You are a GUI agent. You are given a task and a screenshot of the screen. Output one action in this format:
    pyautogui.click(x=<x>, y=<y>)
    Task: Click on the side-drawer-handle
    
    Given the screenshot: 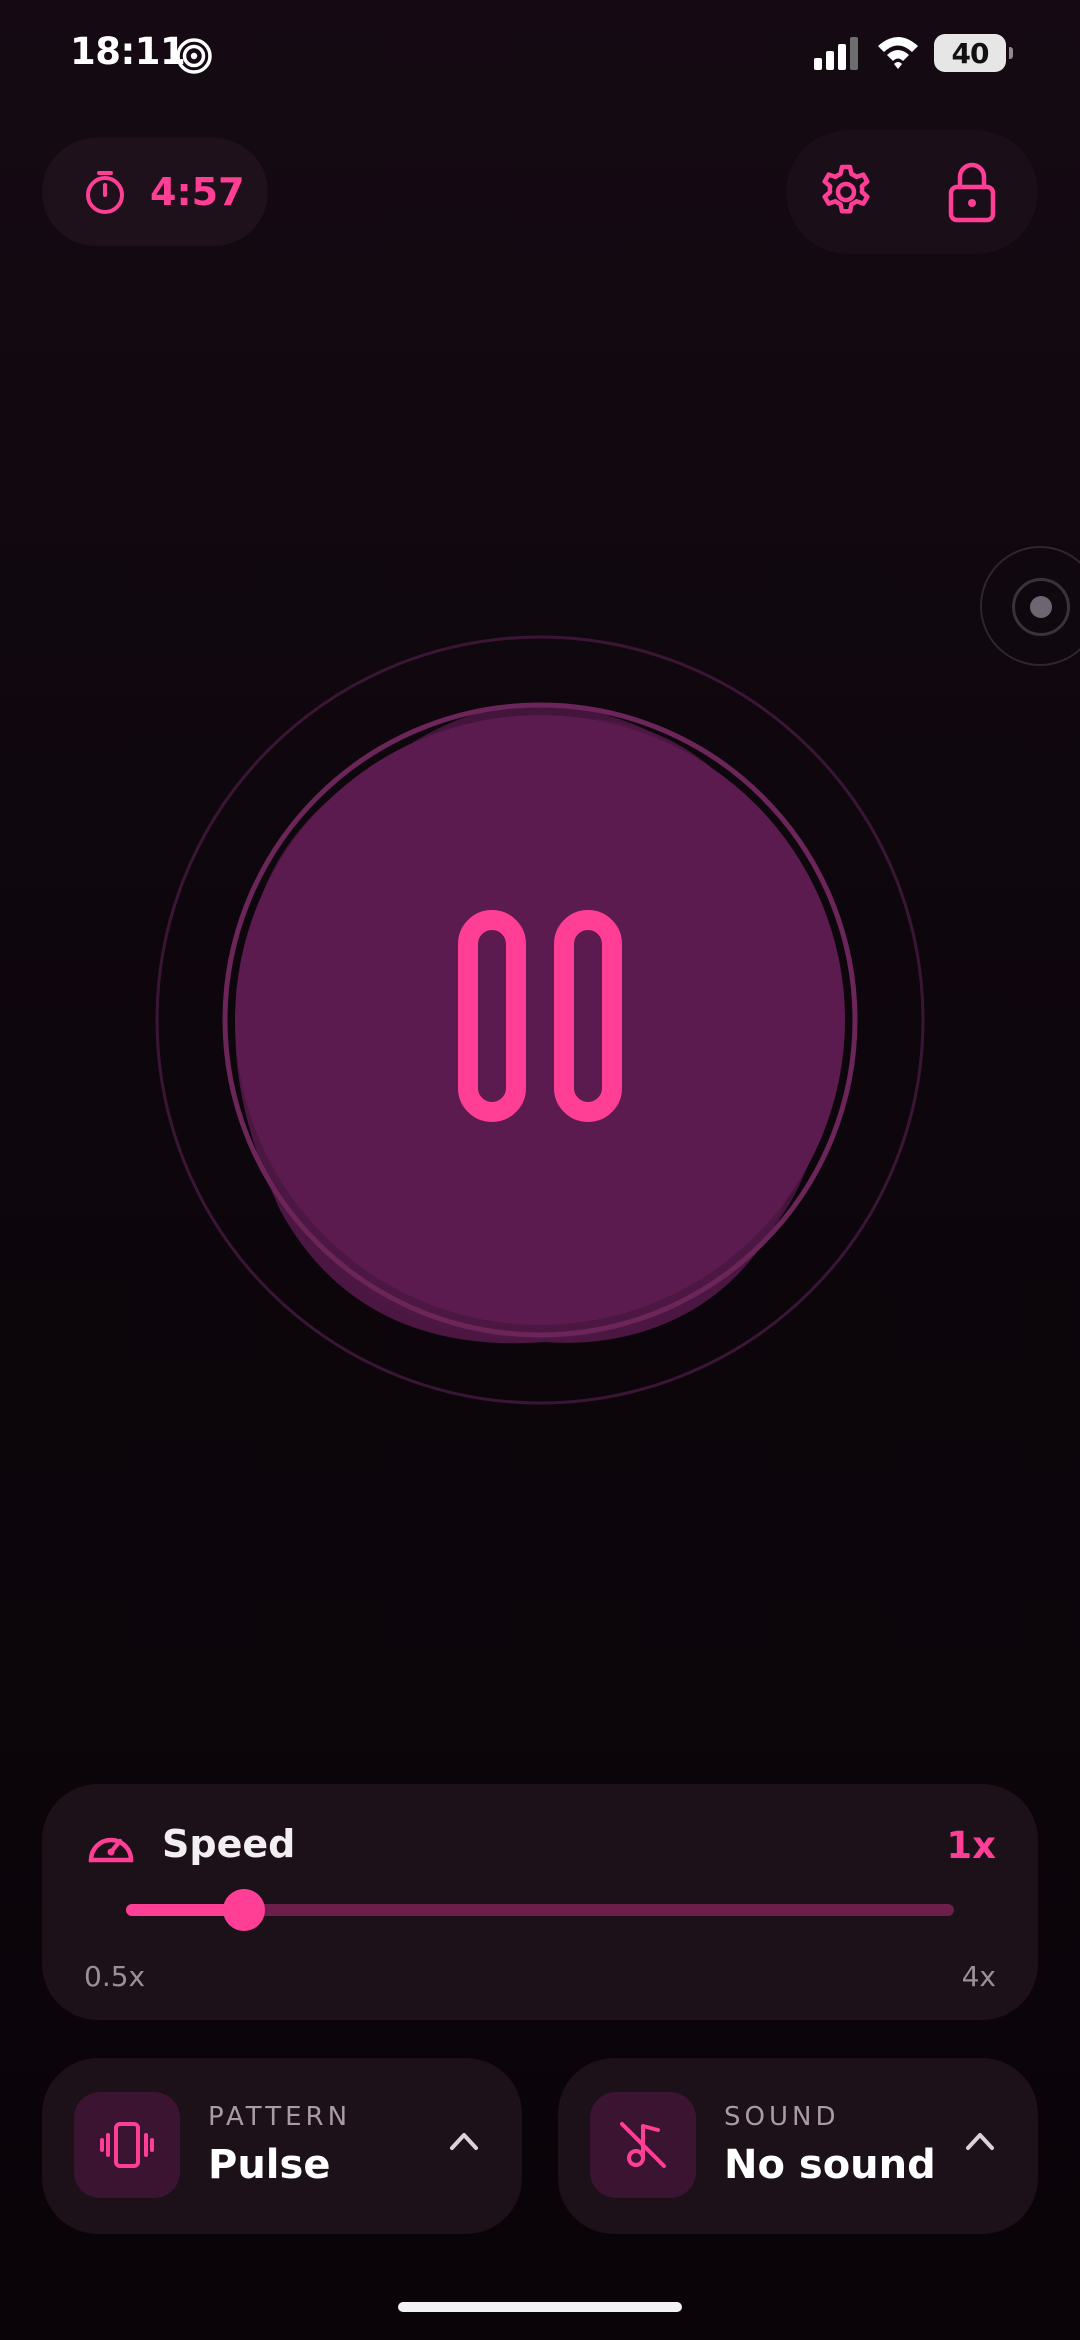 What is the action you would take?
    pyautogui.click(x=1030, y=606)
    